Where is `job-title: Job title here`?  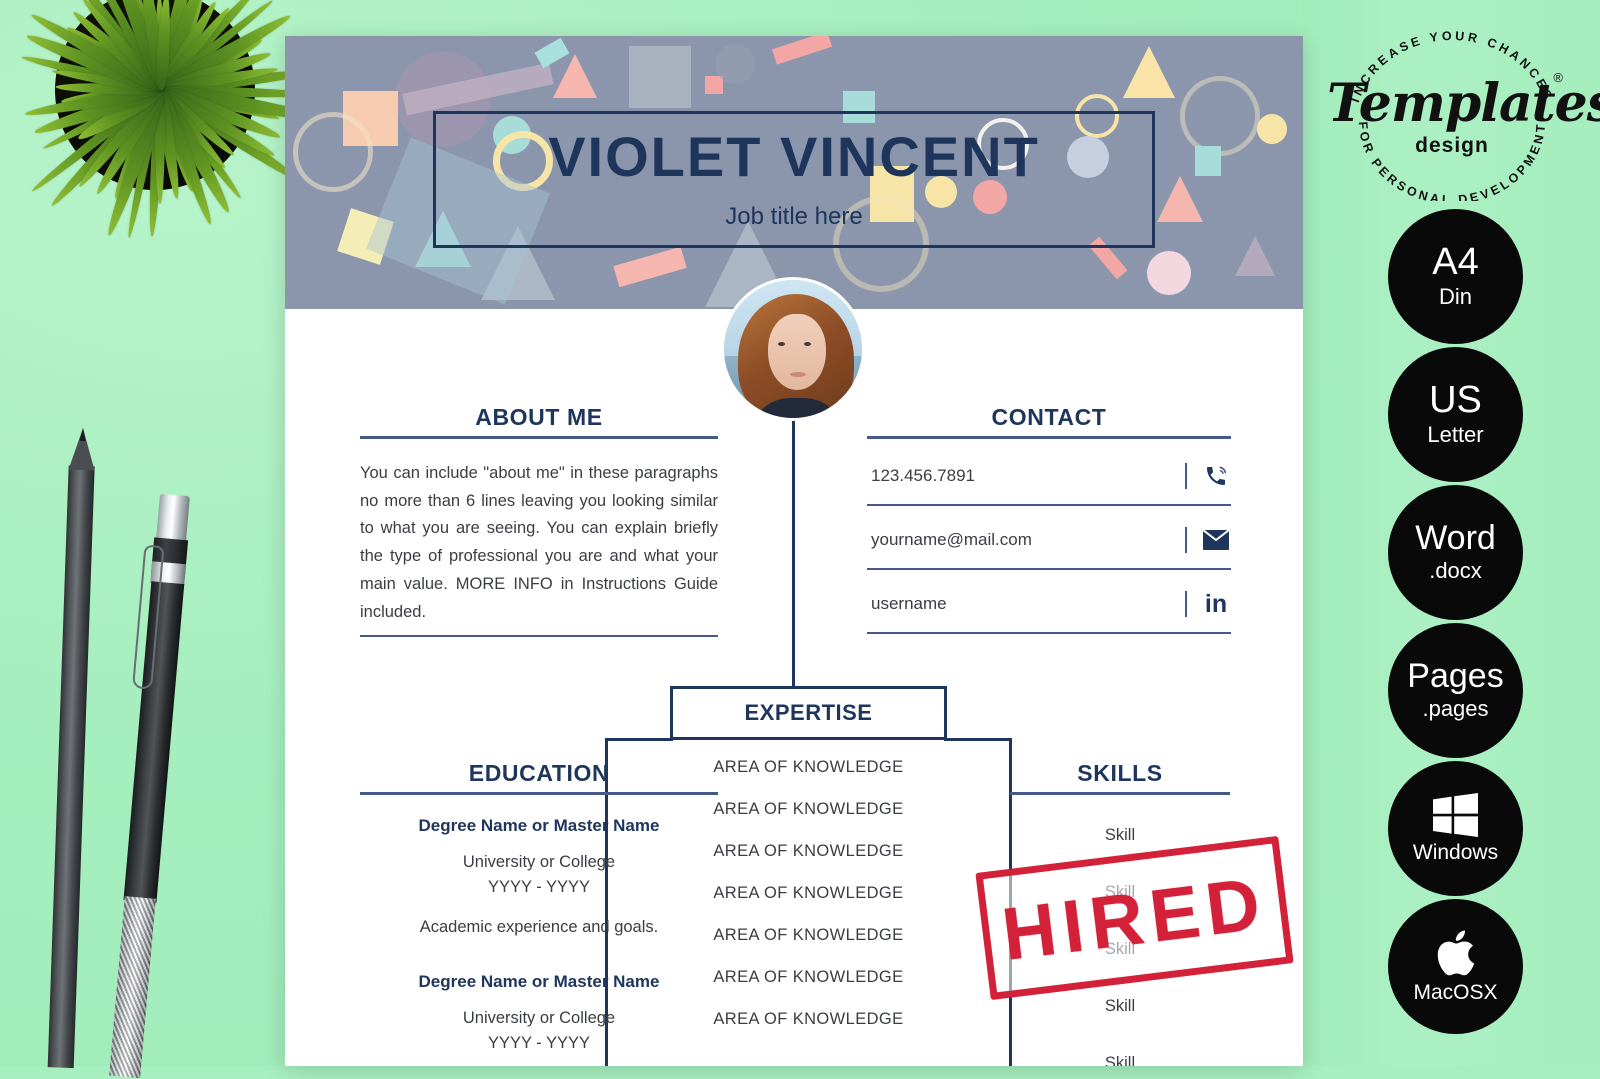 job-title: Job title here is located at coordinates (794, 216).